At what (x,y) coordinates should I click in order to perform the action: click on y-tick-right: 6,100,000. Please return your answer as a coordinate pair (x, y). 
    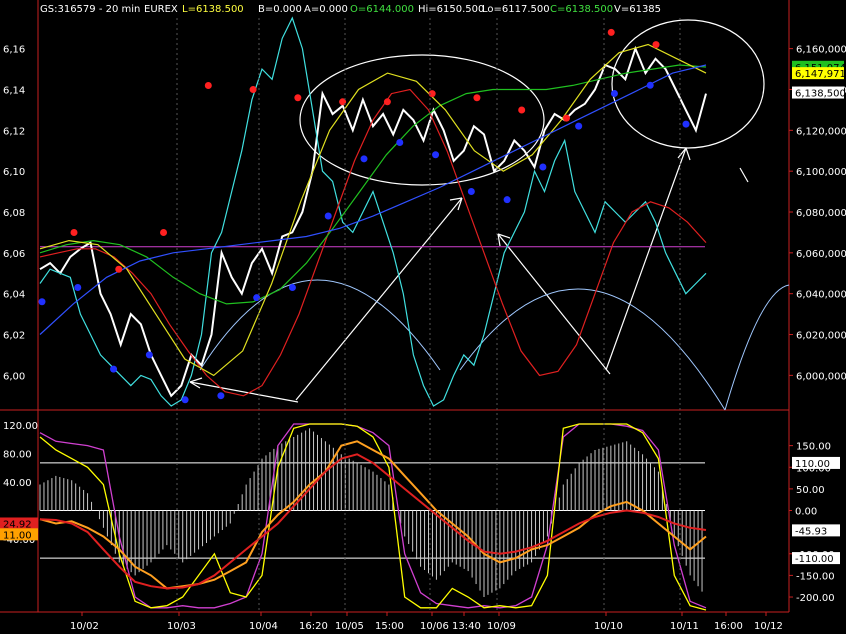
    Looking at the image, I should click on (821, 172).